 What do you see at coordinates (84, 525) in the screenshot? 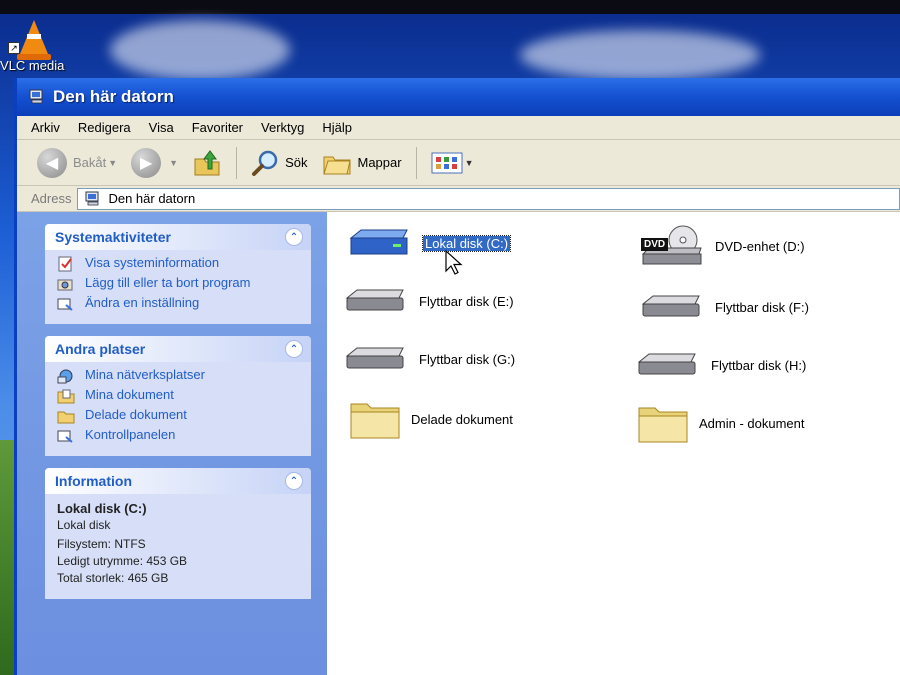
I see `info-type: Lokal disk` at bounding box center [84, 525].